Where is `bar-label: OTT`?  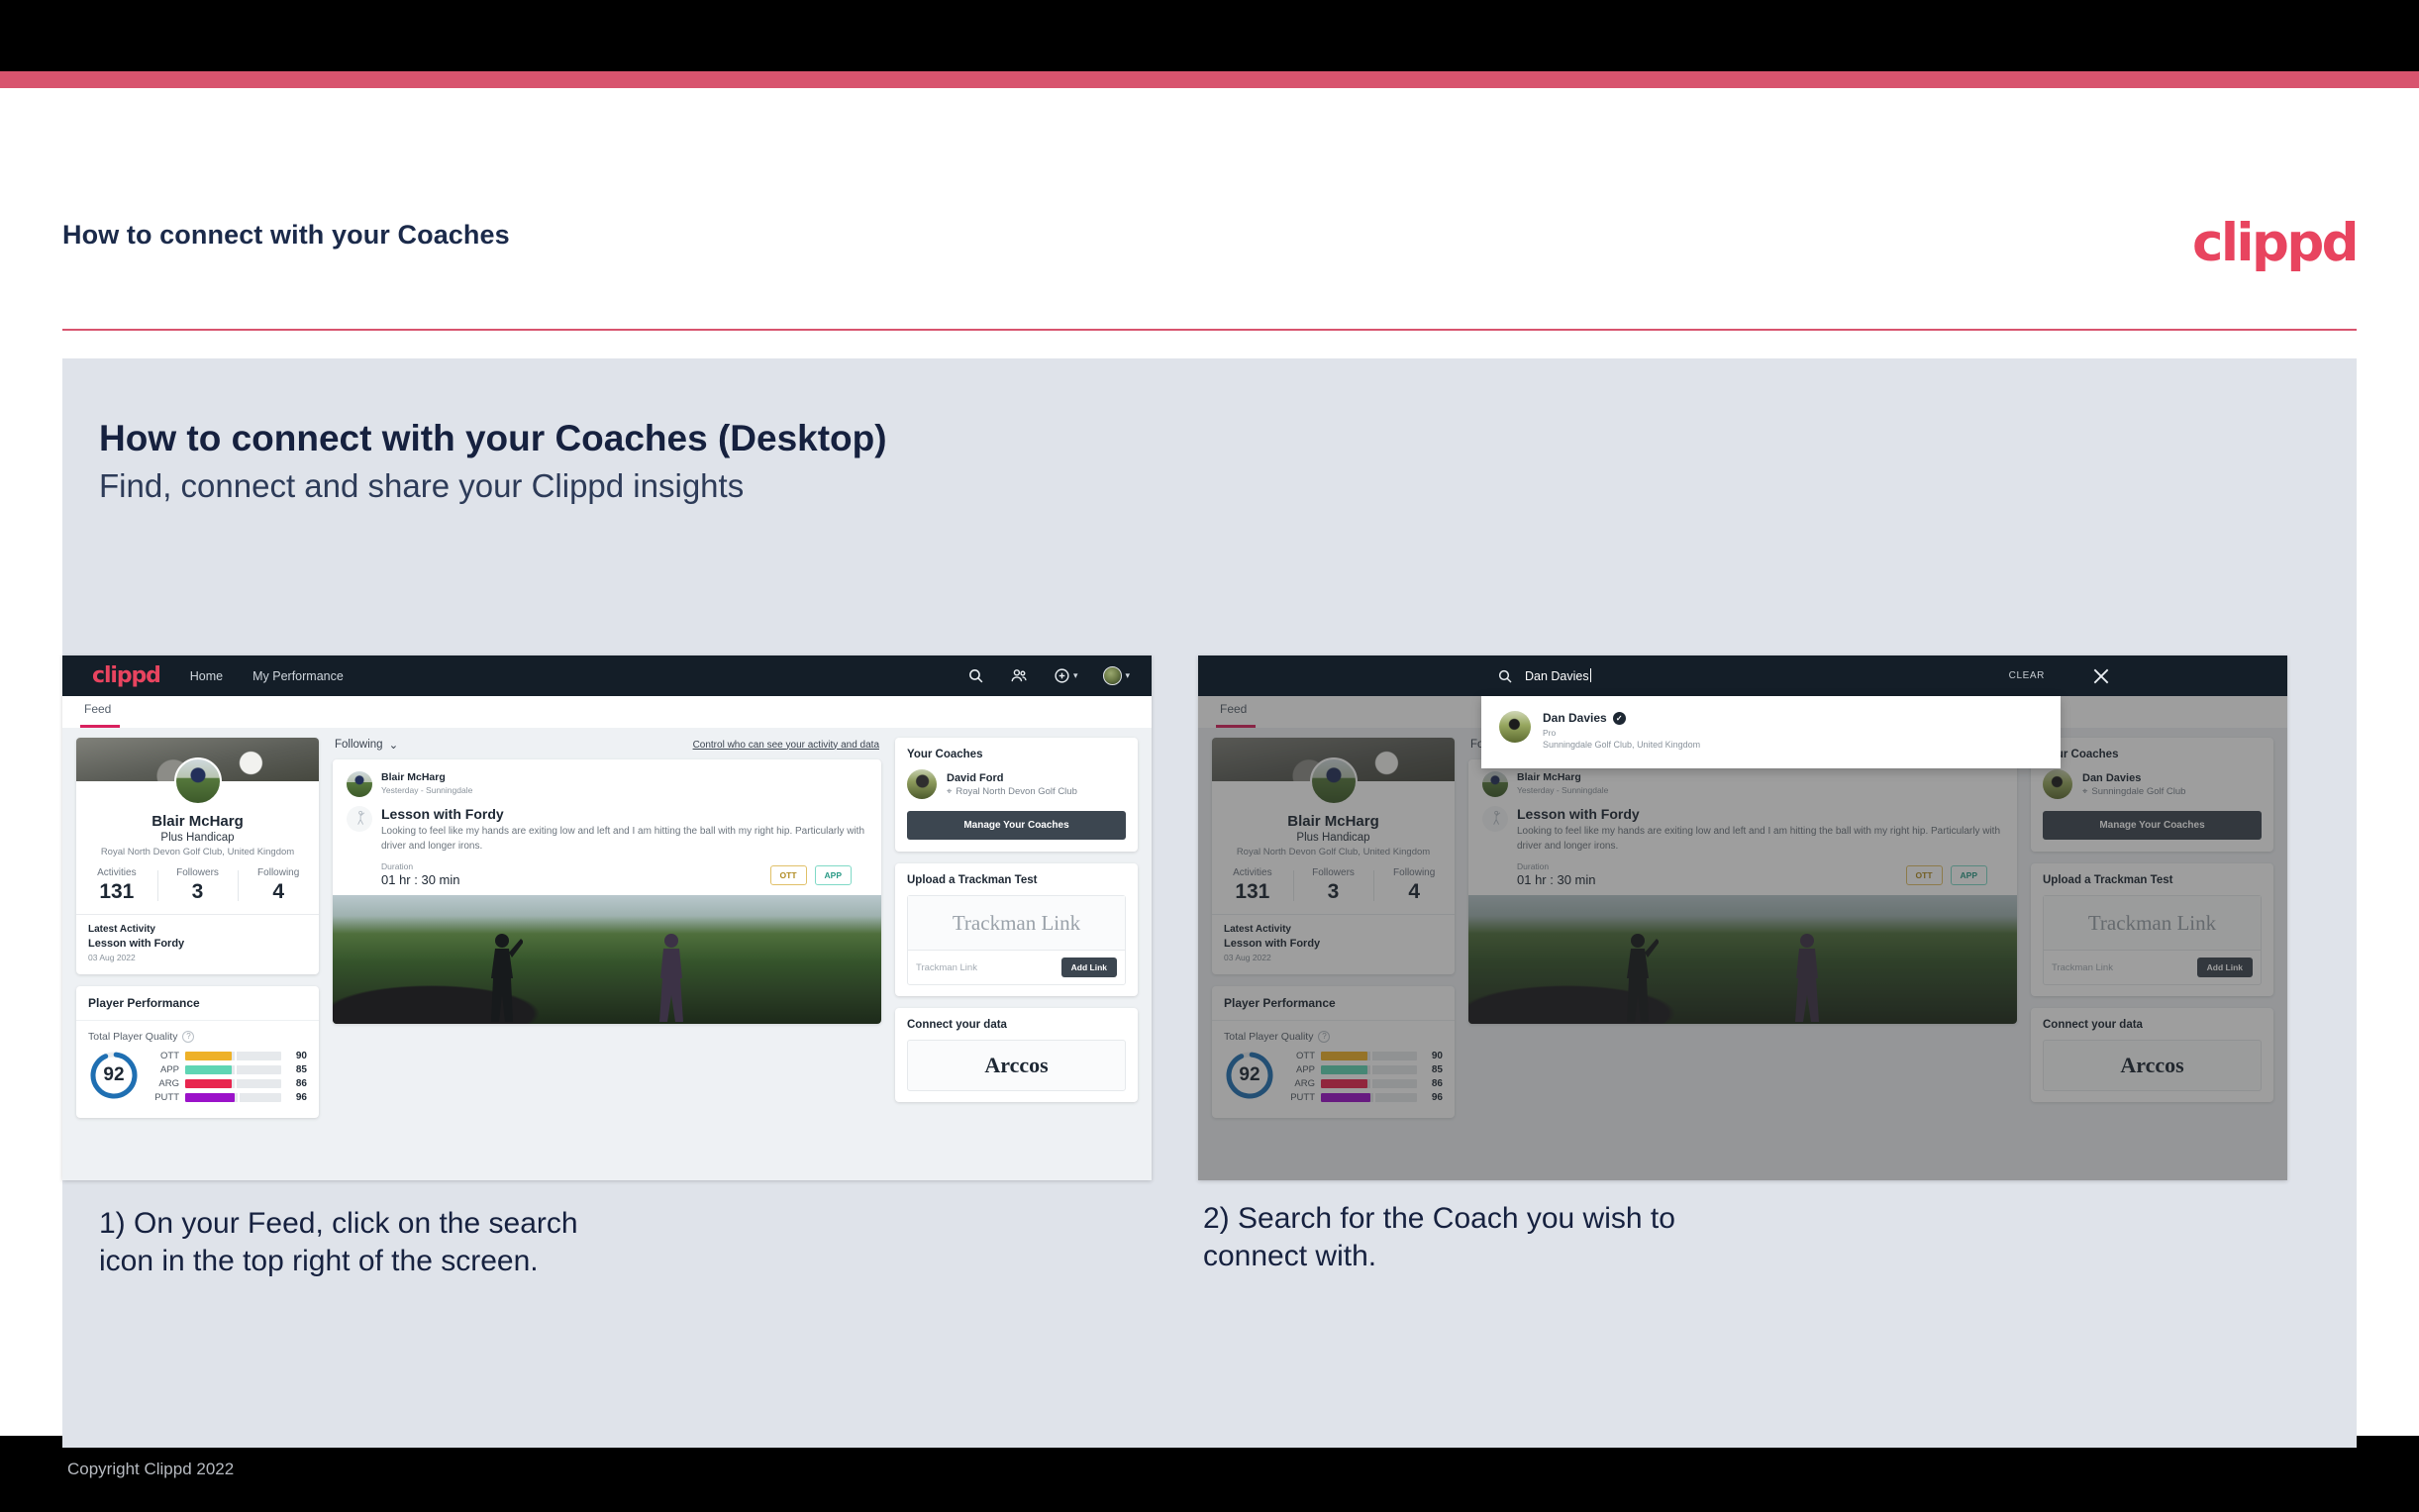 bar-label: OTT is located at coordinates (169, 1056).